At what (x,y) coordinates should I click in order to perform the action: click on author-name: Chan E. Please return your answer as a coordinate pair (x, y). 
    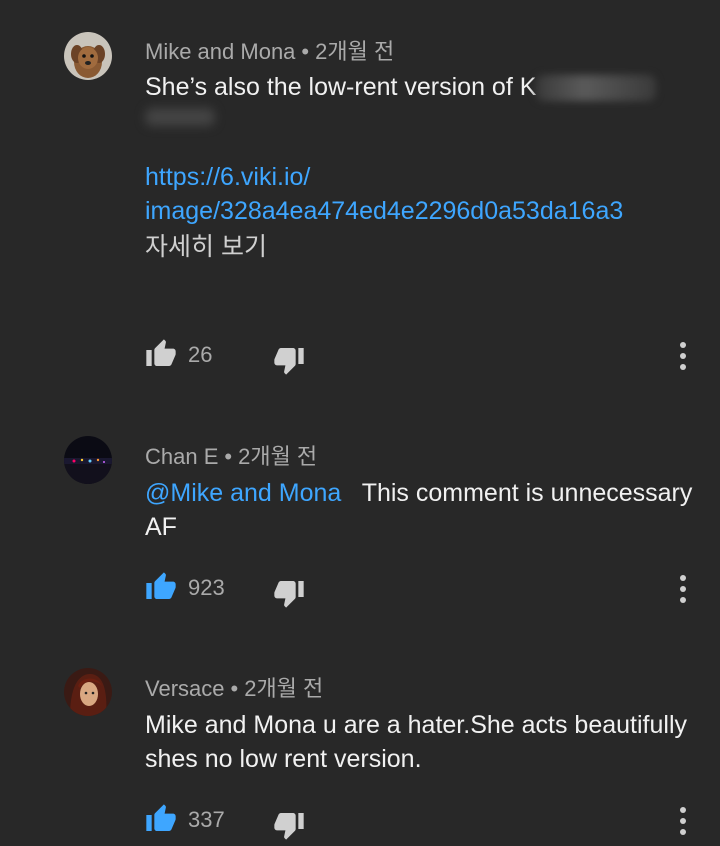
    Looking at the image, I should click on (181, 456).